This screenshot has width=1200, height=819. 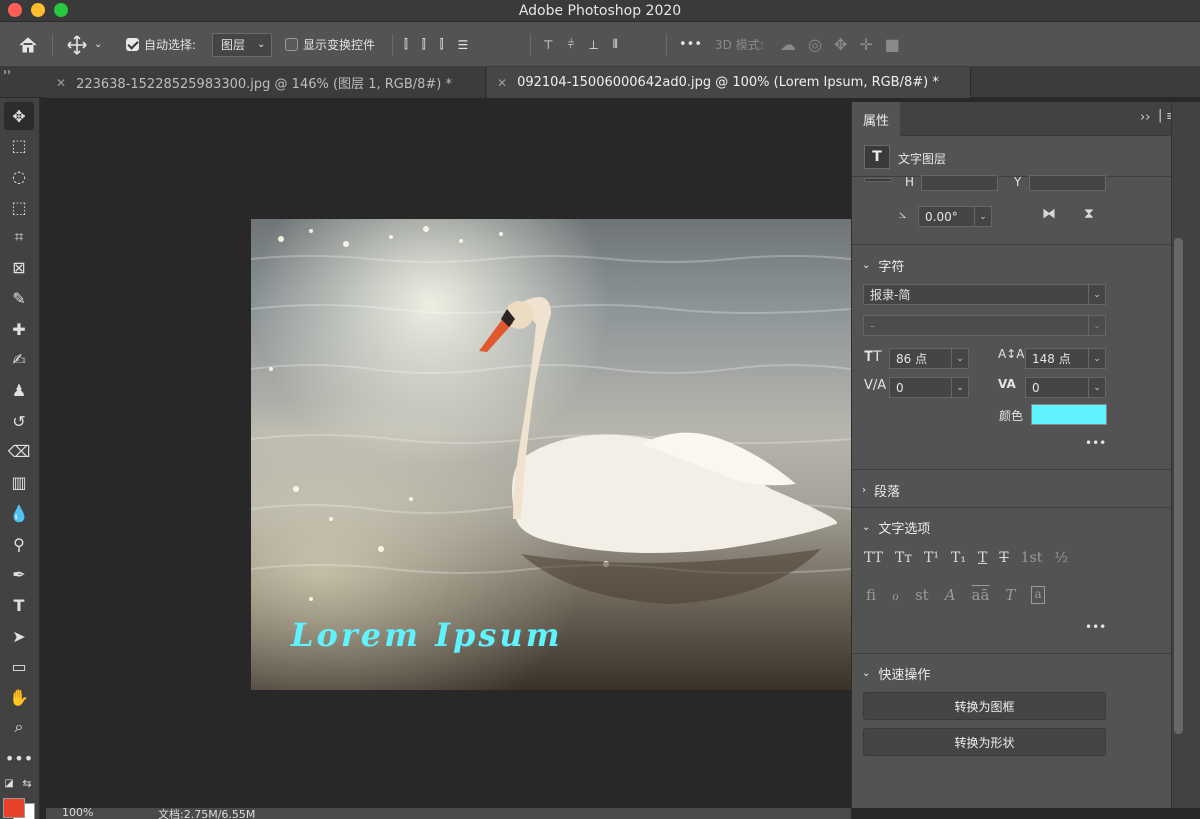 I want to click on path-selection-tool-icon: ➤, so click(x=19, y=636).